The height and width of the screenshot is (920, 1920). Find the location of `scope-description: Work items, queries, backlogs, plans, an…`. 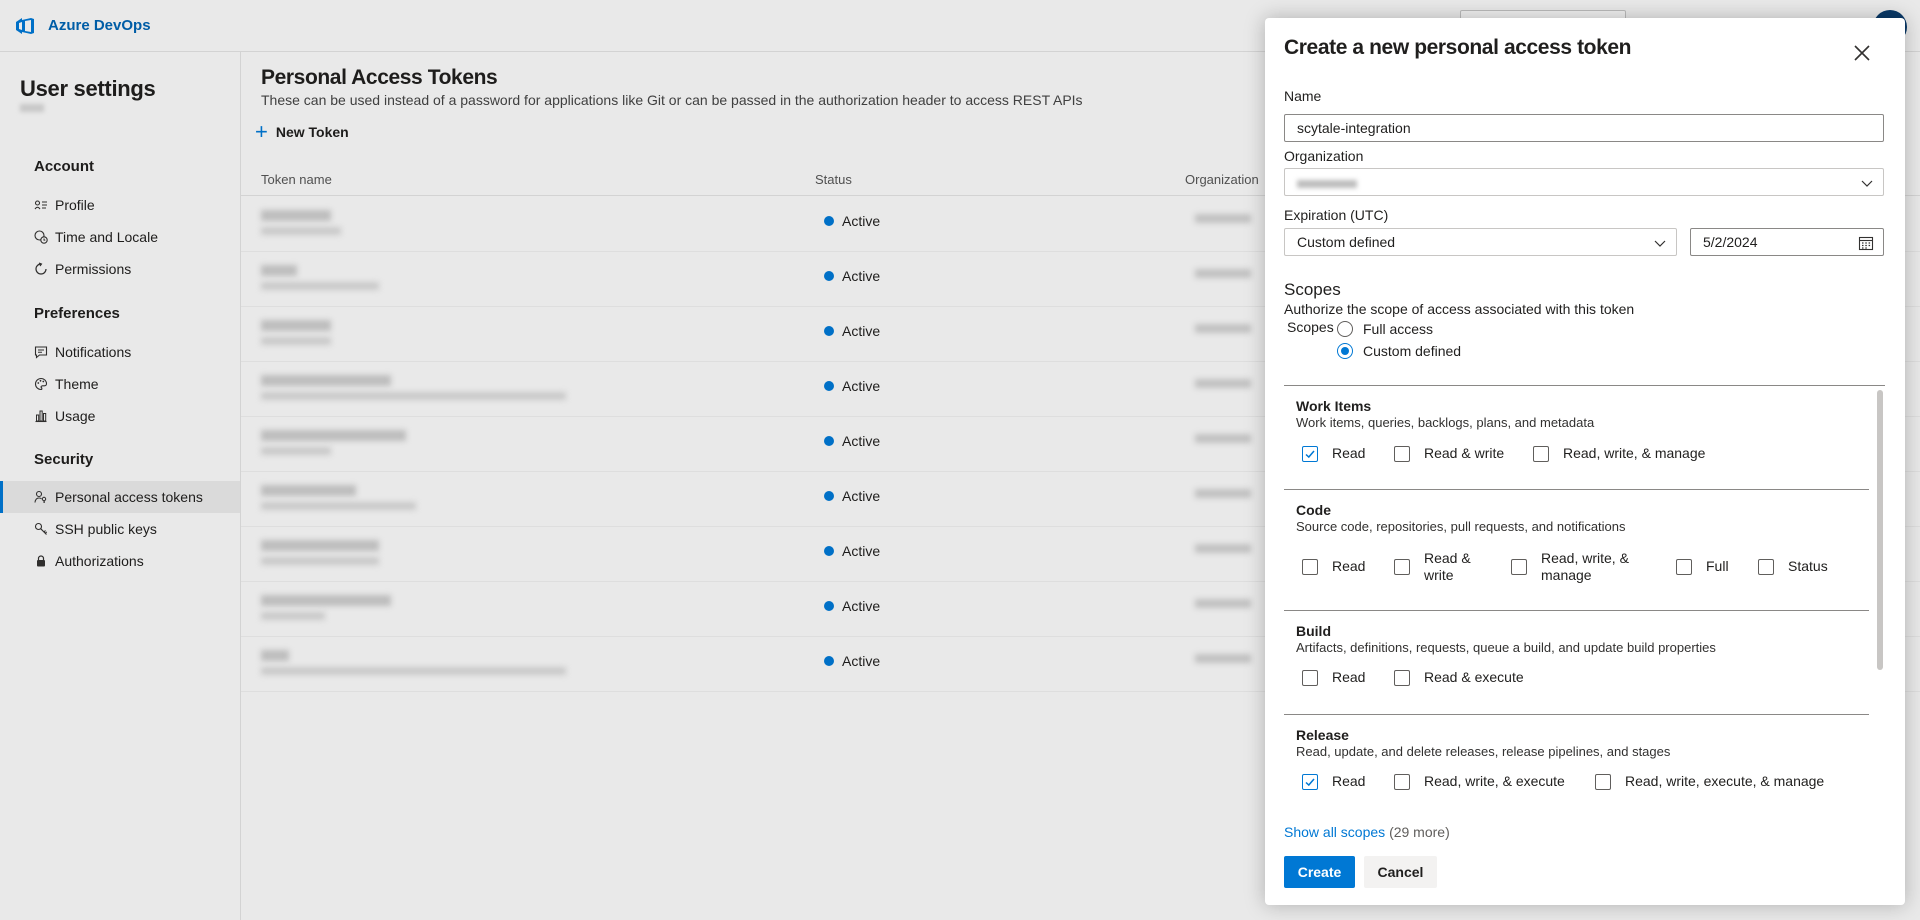

scope-description: Work items, queries, backlogs, plans, an… is located at coordinates (1445, 422).